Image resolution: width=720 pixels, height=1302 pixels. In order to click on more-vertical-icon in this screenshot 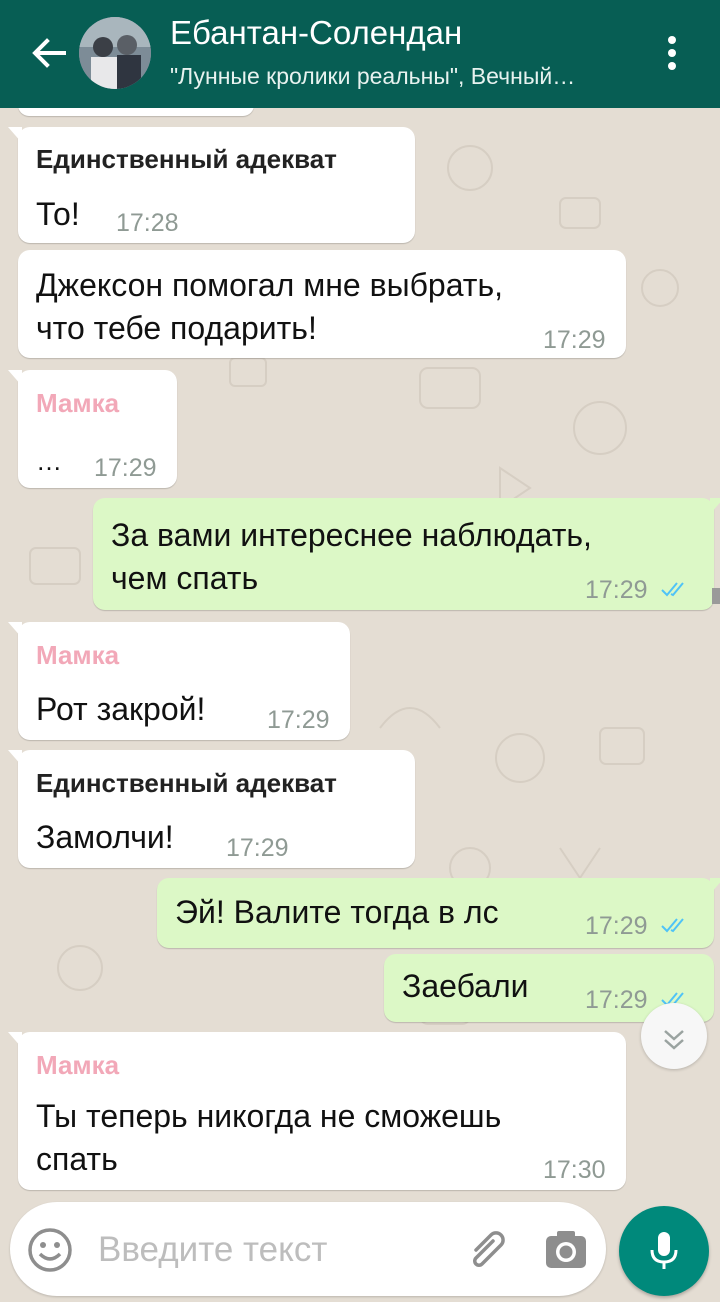, I will do `click(672, 53)`.